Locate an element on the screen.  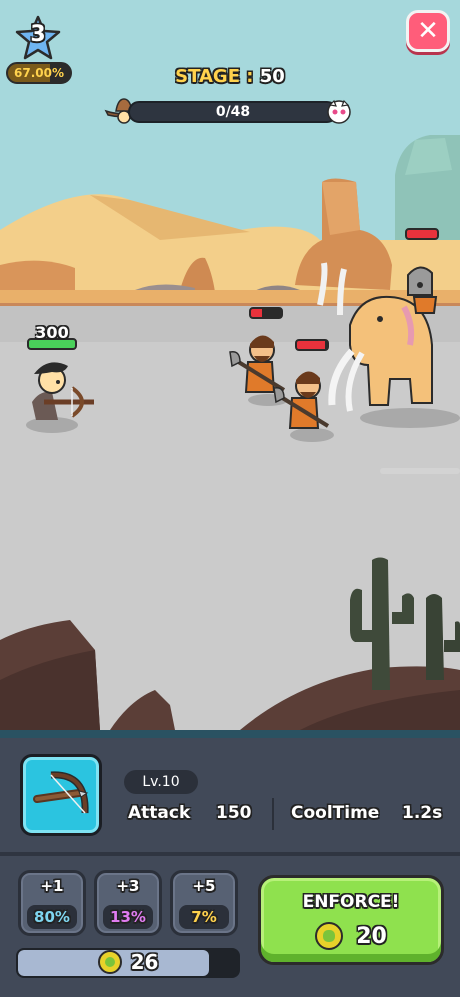
stage-title: STAGE : 50 is located at coordinates (230, 76).